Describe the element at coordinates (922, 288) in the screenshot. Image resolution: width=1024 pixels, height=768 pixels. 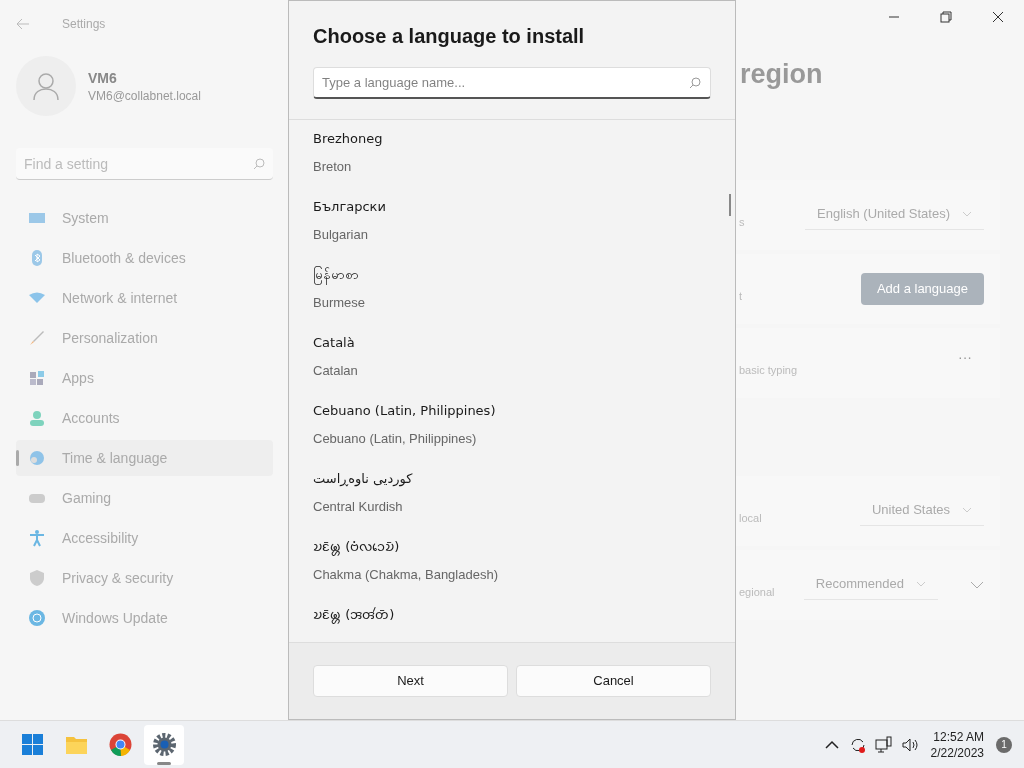
I see `add-language-button: Add a language` at that location.